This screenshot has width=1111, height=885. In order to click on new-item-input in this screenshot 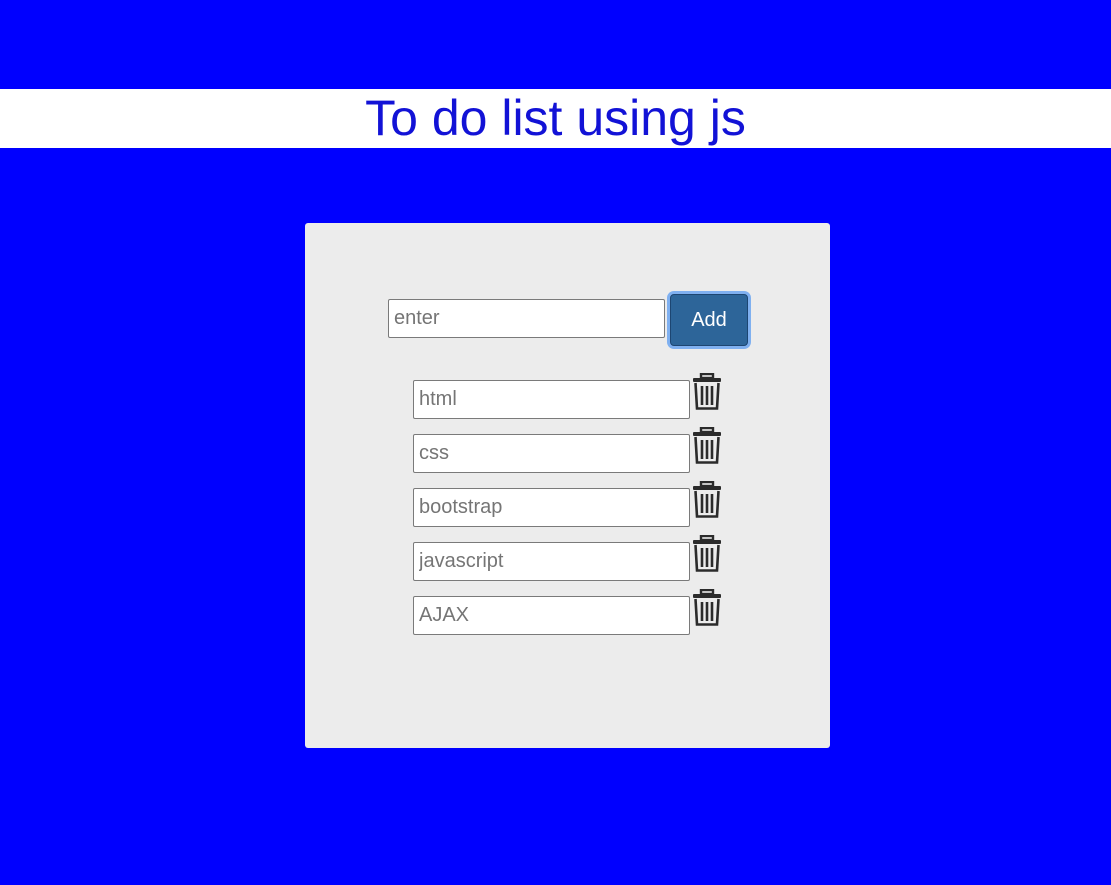, I will do `click(526, 318)`.